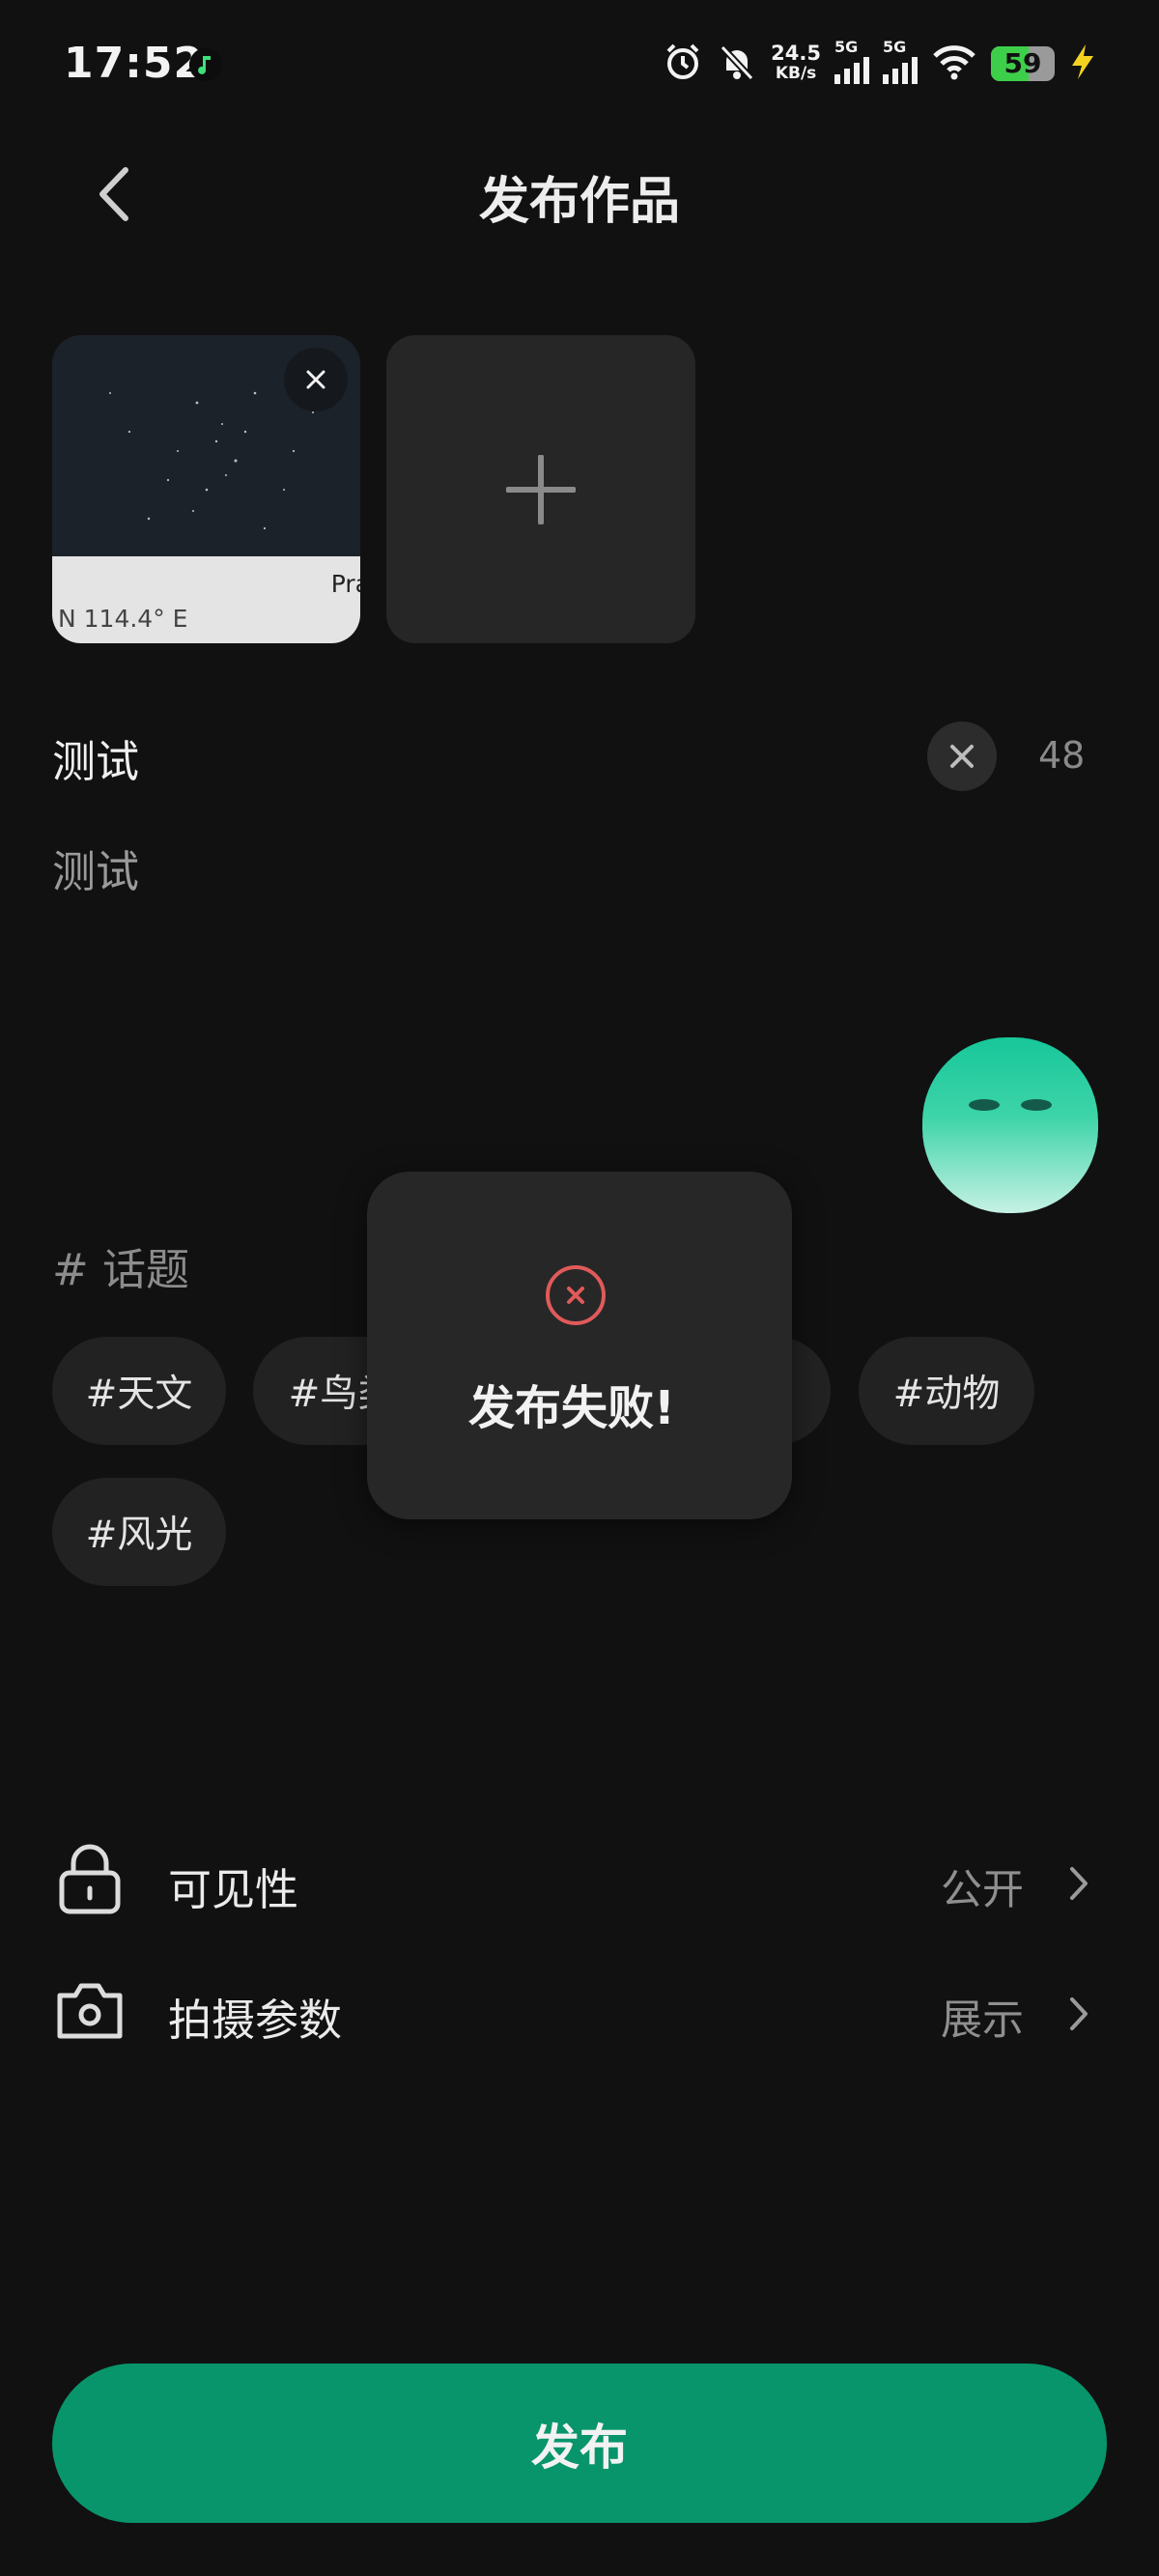 The height and width of the screenshot is (2576, 1159). Describe the element at coordinates (579, 1883) in the screenshot. I see `visibility-row: 可见性 公开` at that location.